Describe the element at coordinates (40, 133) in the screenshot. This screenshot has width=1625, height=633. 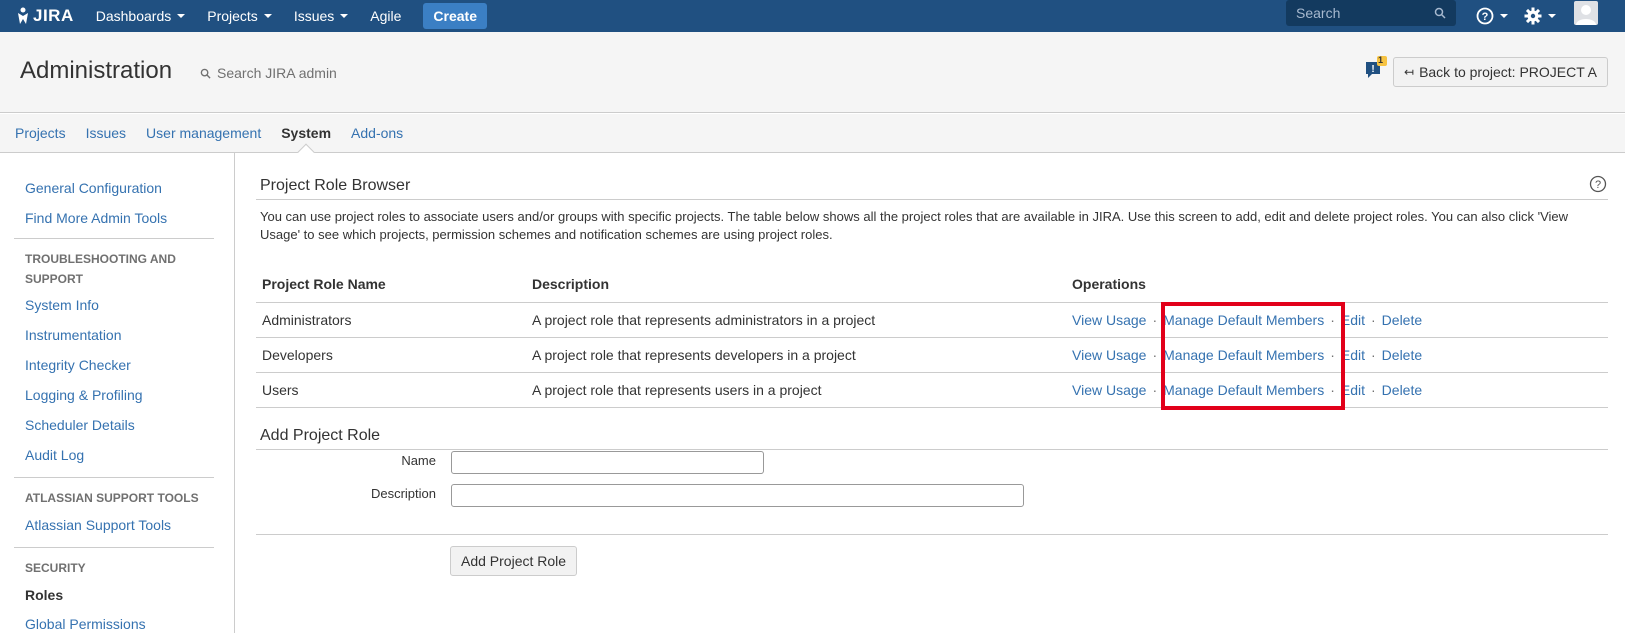
I see `tab-projects: Projects` at that location.